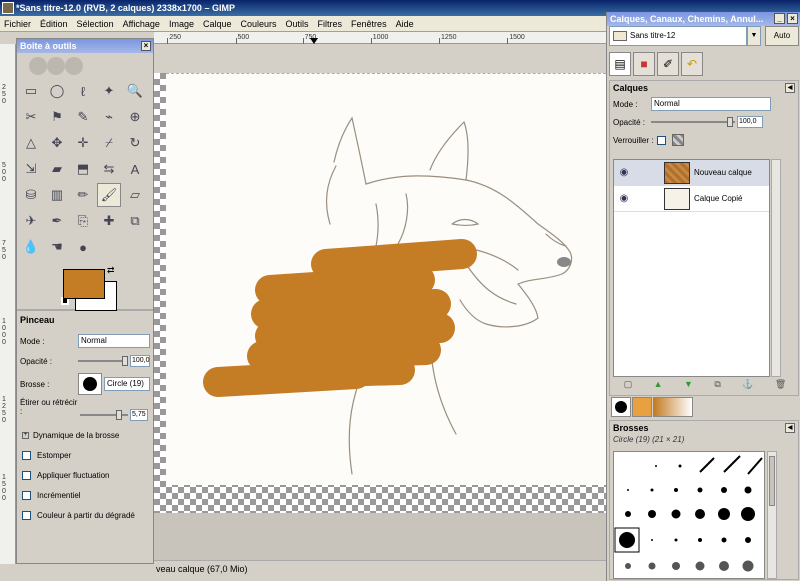 Image resolution: width=800 pixels, height=581 pixels. What do you see at coordinates (135, 195) in the screenshot?
I see `eraser-icon: ▱` at bounding box center [135, 195].